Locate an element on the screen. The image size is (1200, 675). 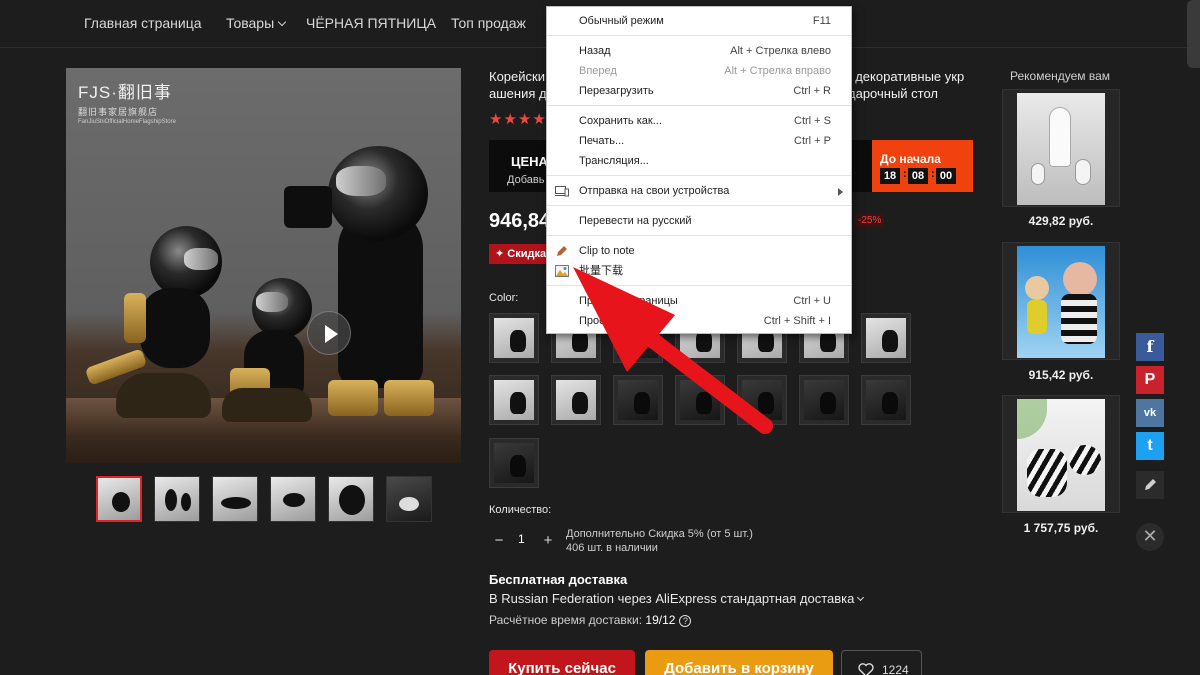
nav-black-friday: ЧЁРНАЯ ПЯТНИЦА is located at coordinates (371, 23).